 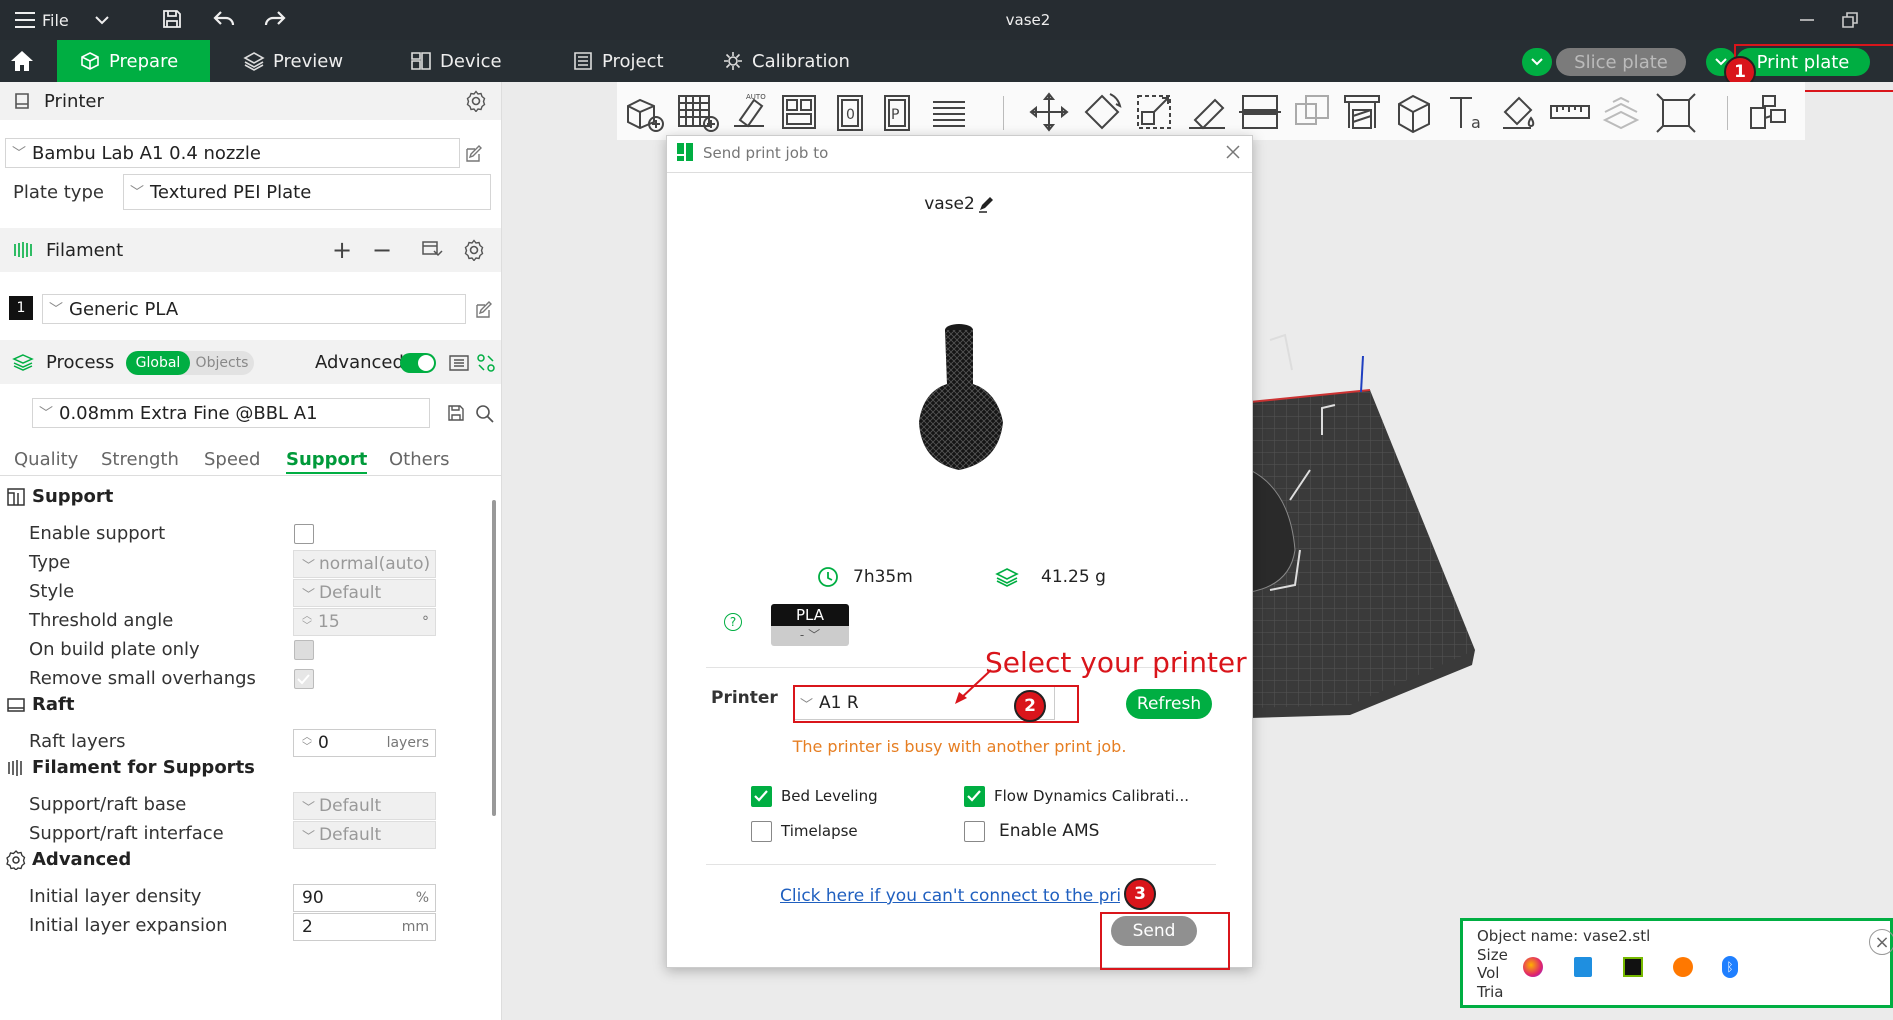 I want to click on support-base-select: ﹀ Default, so click(x=364, y=806).